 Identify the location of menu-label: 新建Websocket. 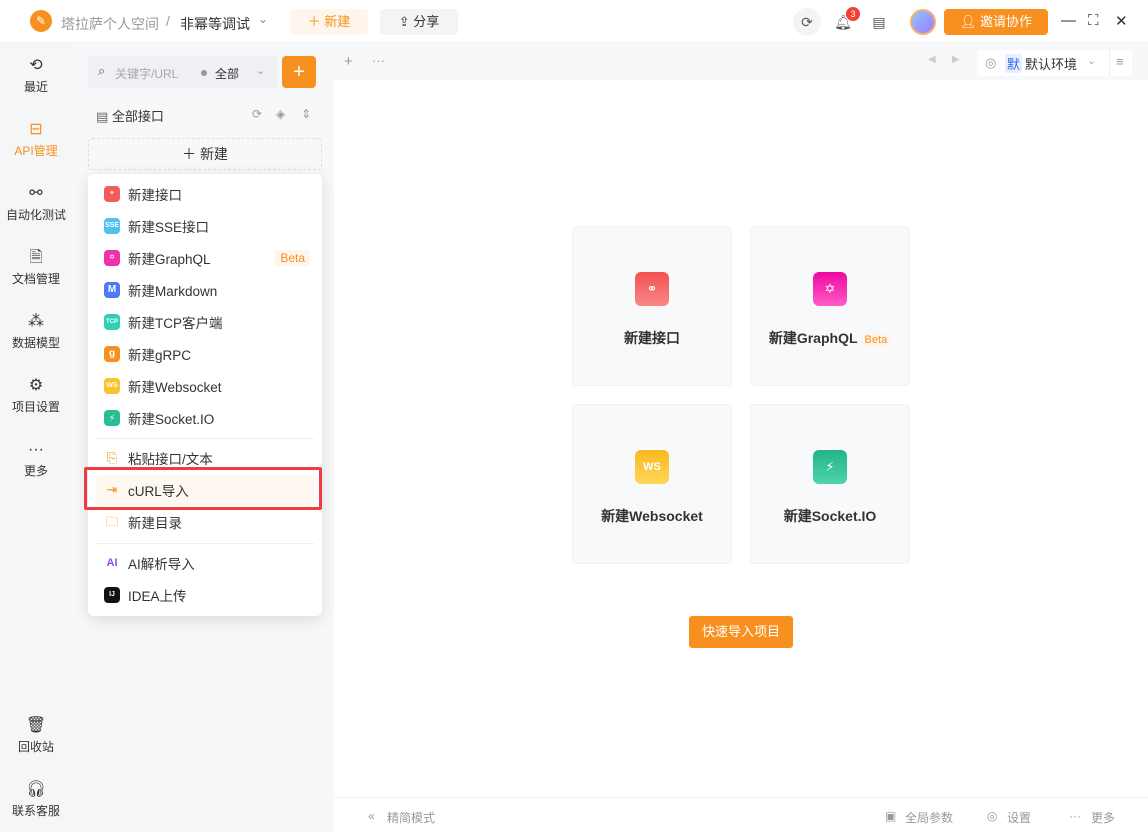
(175, 387).